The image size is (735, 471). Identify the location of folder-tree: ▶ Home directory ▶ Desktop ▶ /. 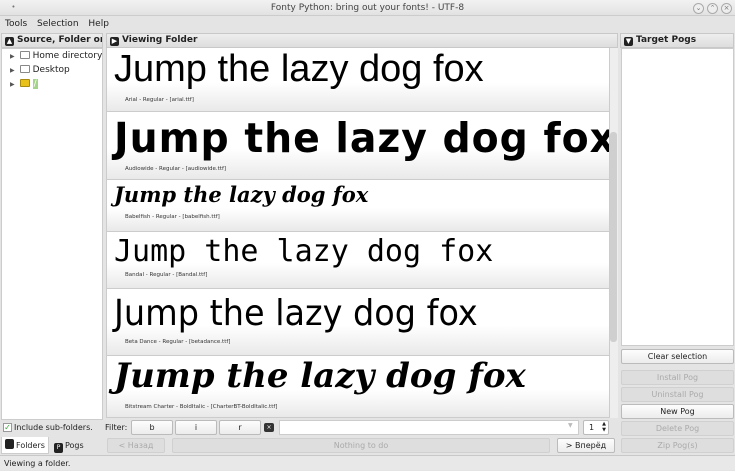
(52, 234).